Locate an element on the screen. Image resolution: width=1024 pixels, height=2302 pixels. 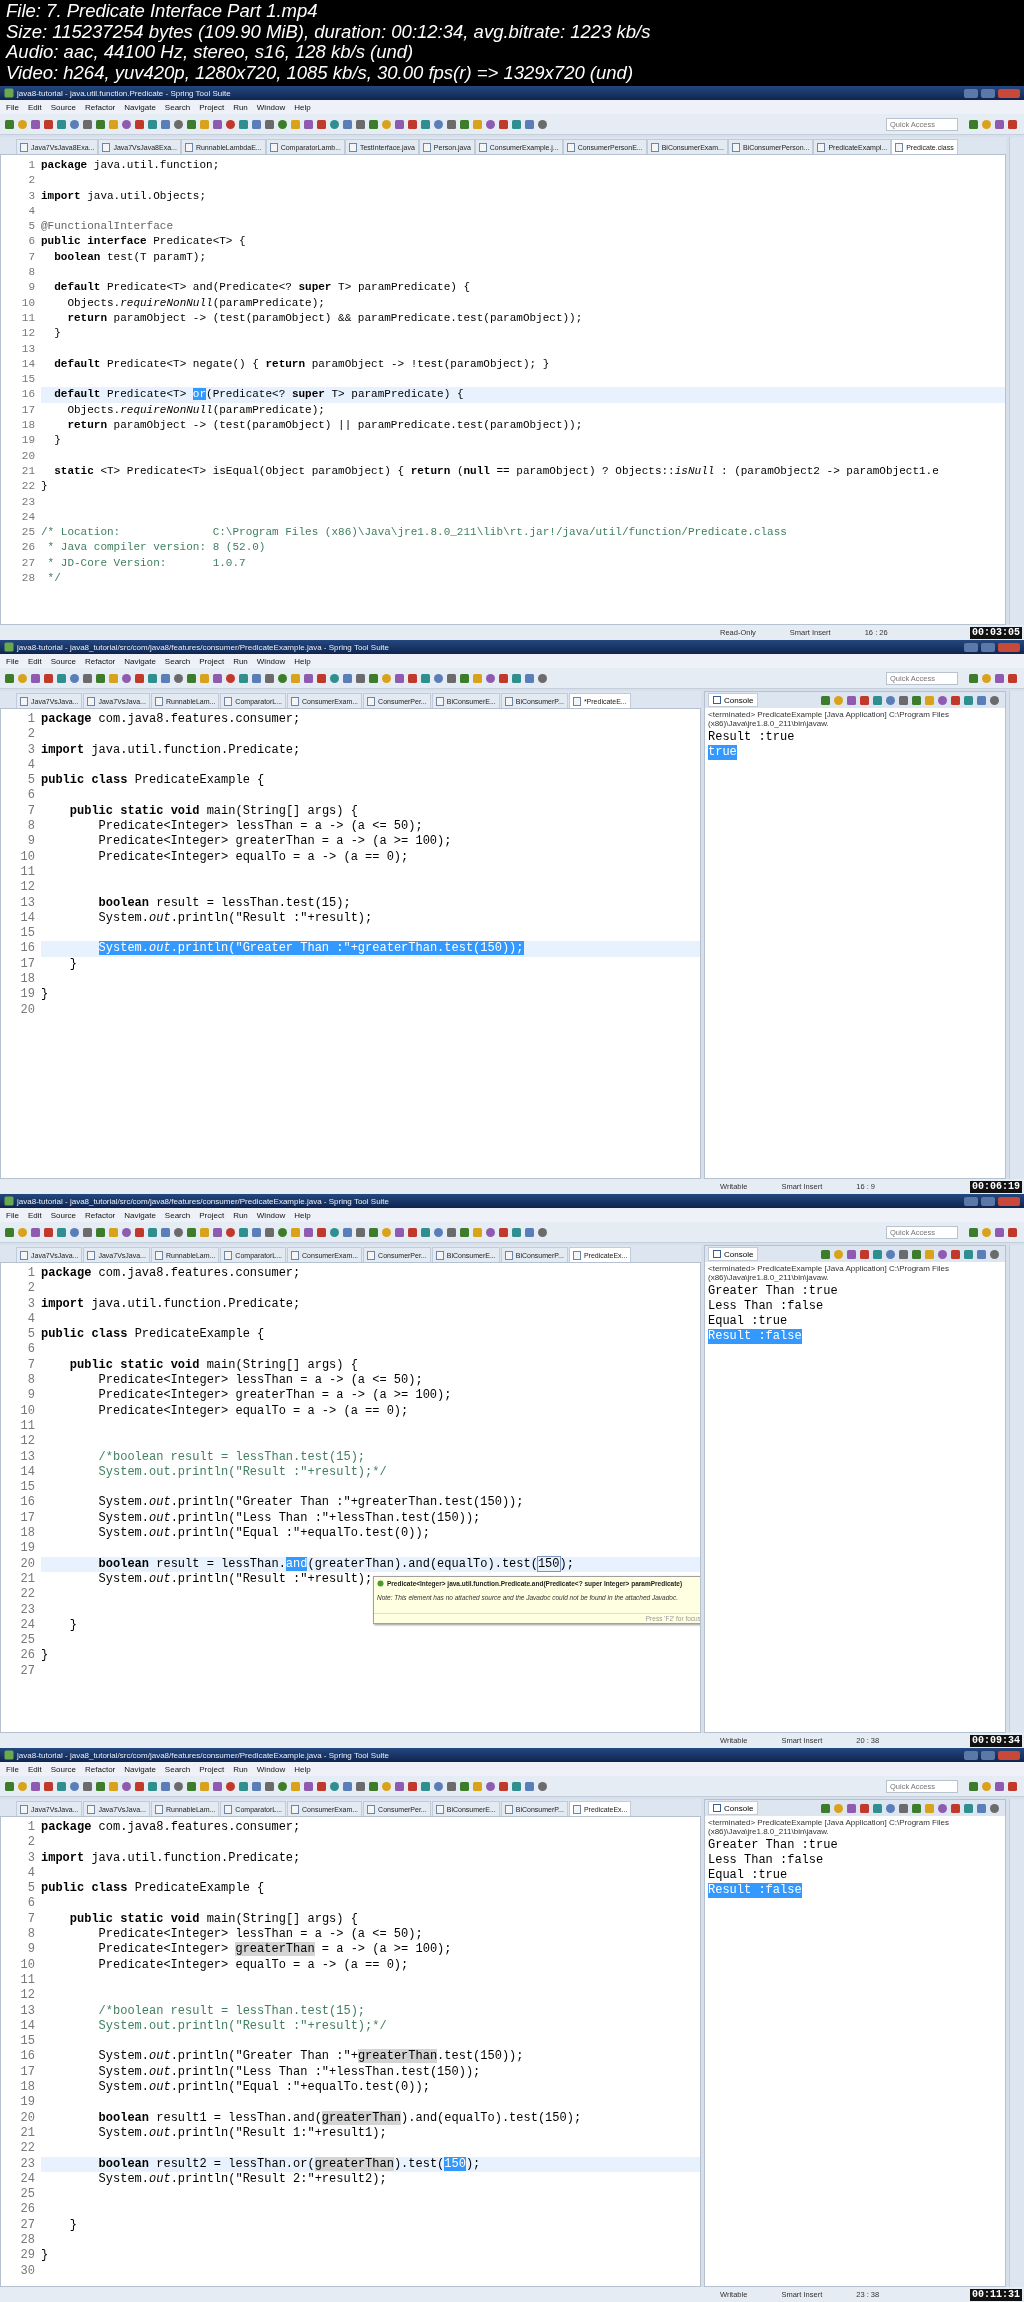
console-output-line: Less Than :false is located at coordinates (766, 1860).